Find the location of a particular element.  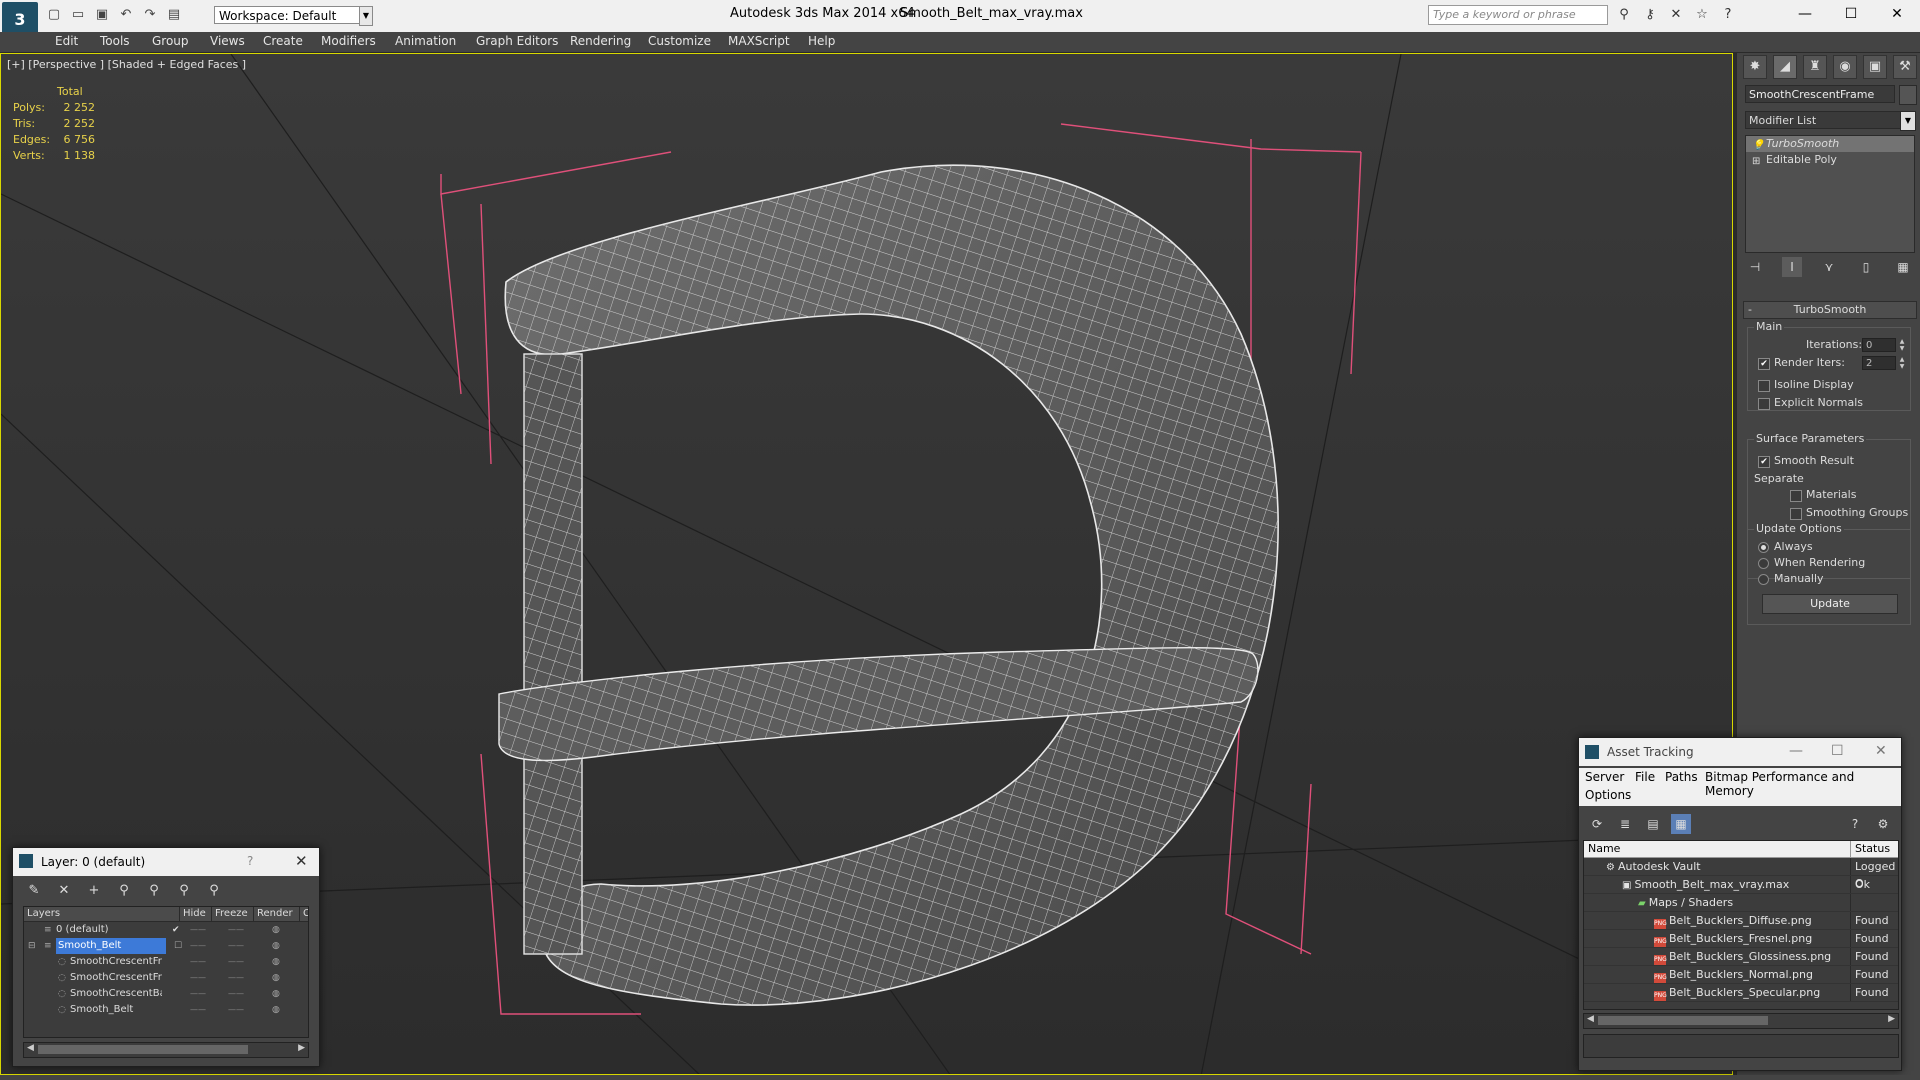

materials-checkbox is located at coordinates (1796, 496).